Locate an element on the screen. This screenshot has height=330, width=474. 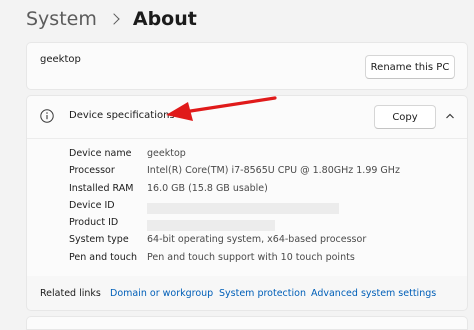
spec-label: Device ID is located at coordinates (92, 205).